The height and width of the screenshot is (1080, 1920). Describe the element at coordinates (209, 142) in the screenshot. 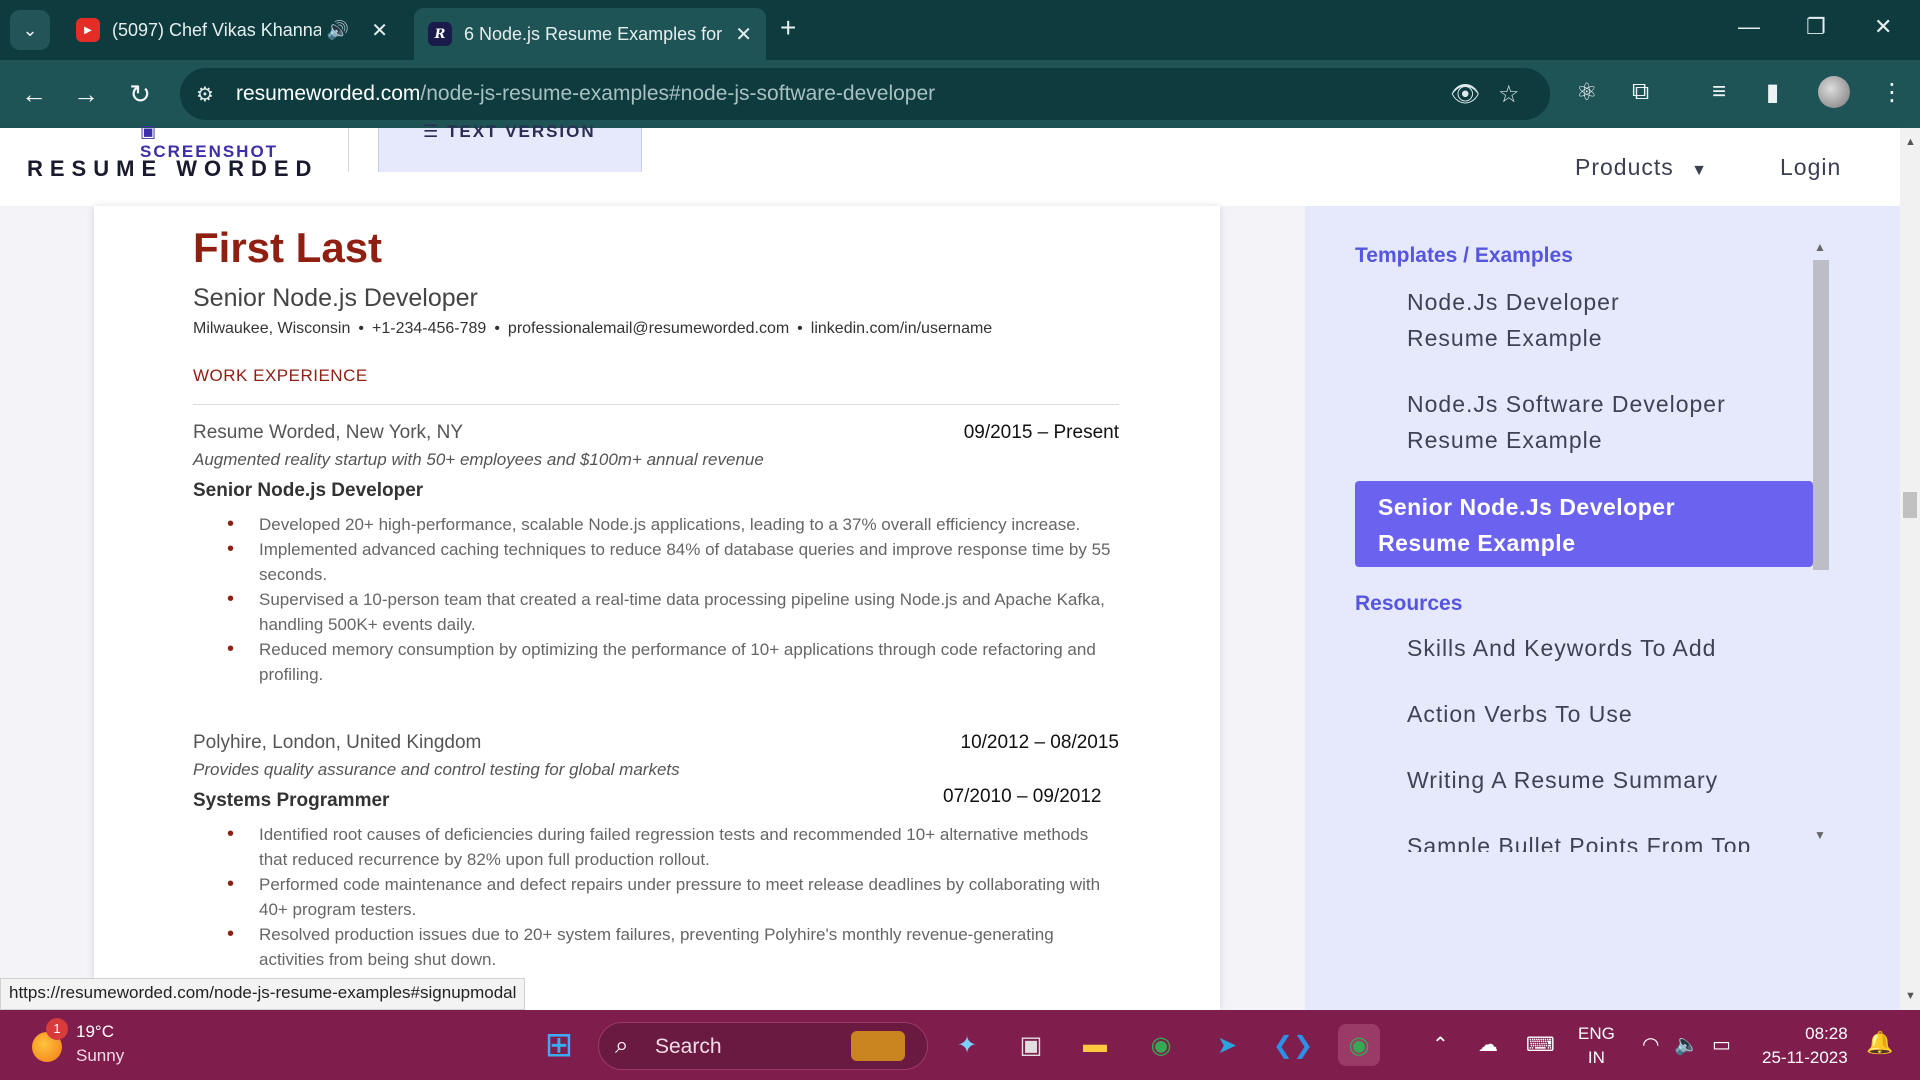

I see `tab-screenshot: ▣ SCREENSHOT` at that location.